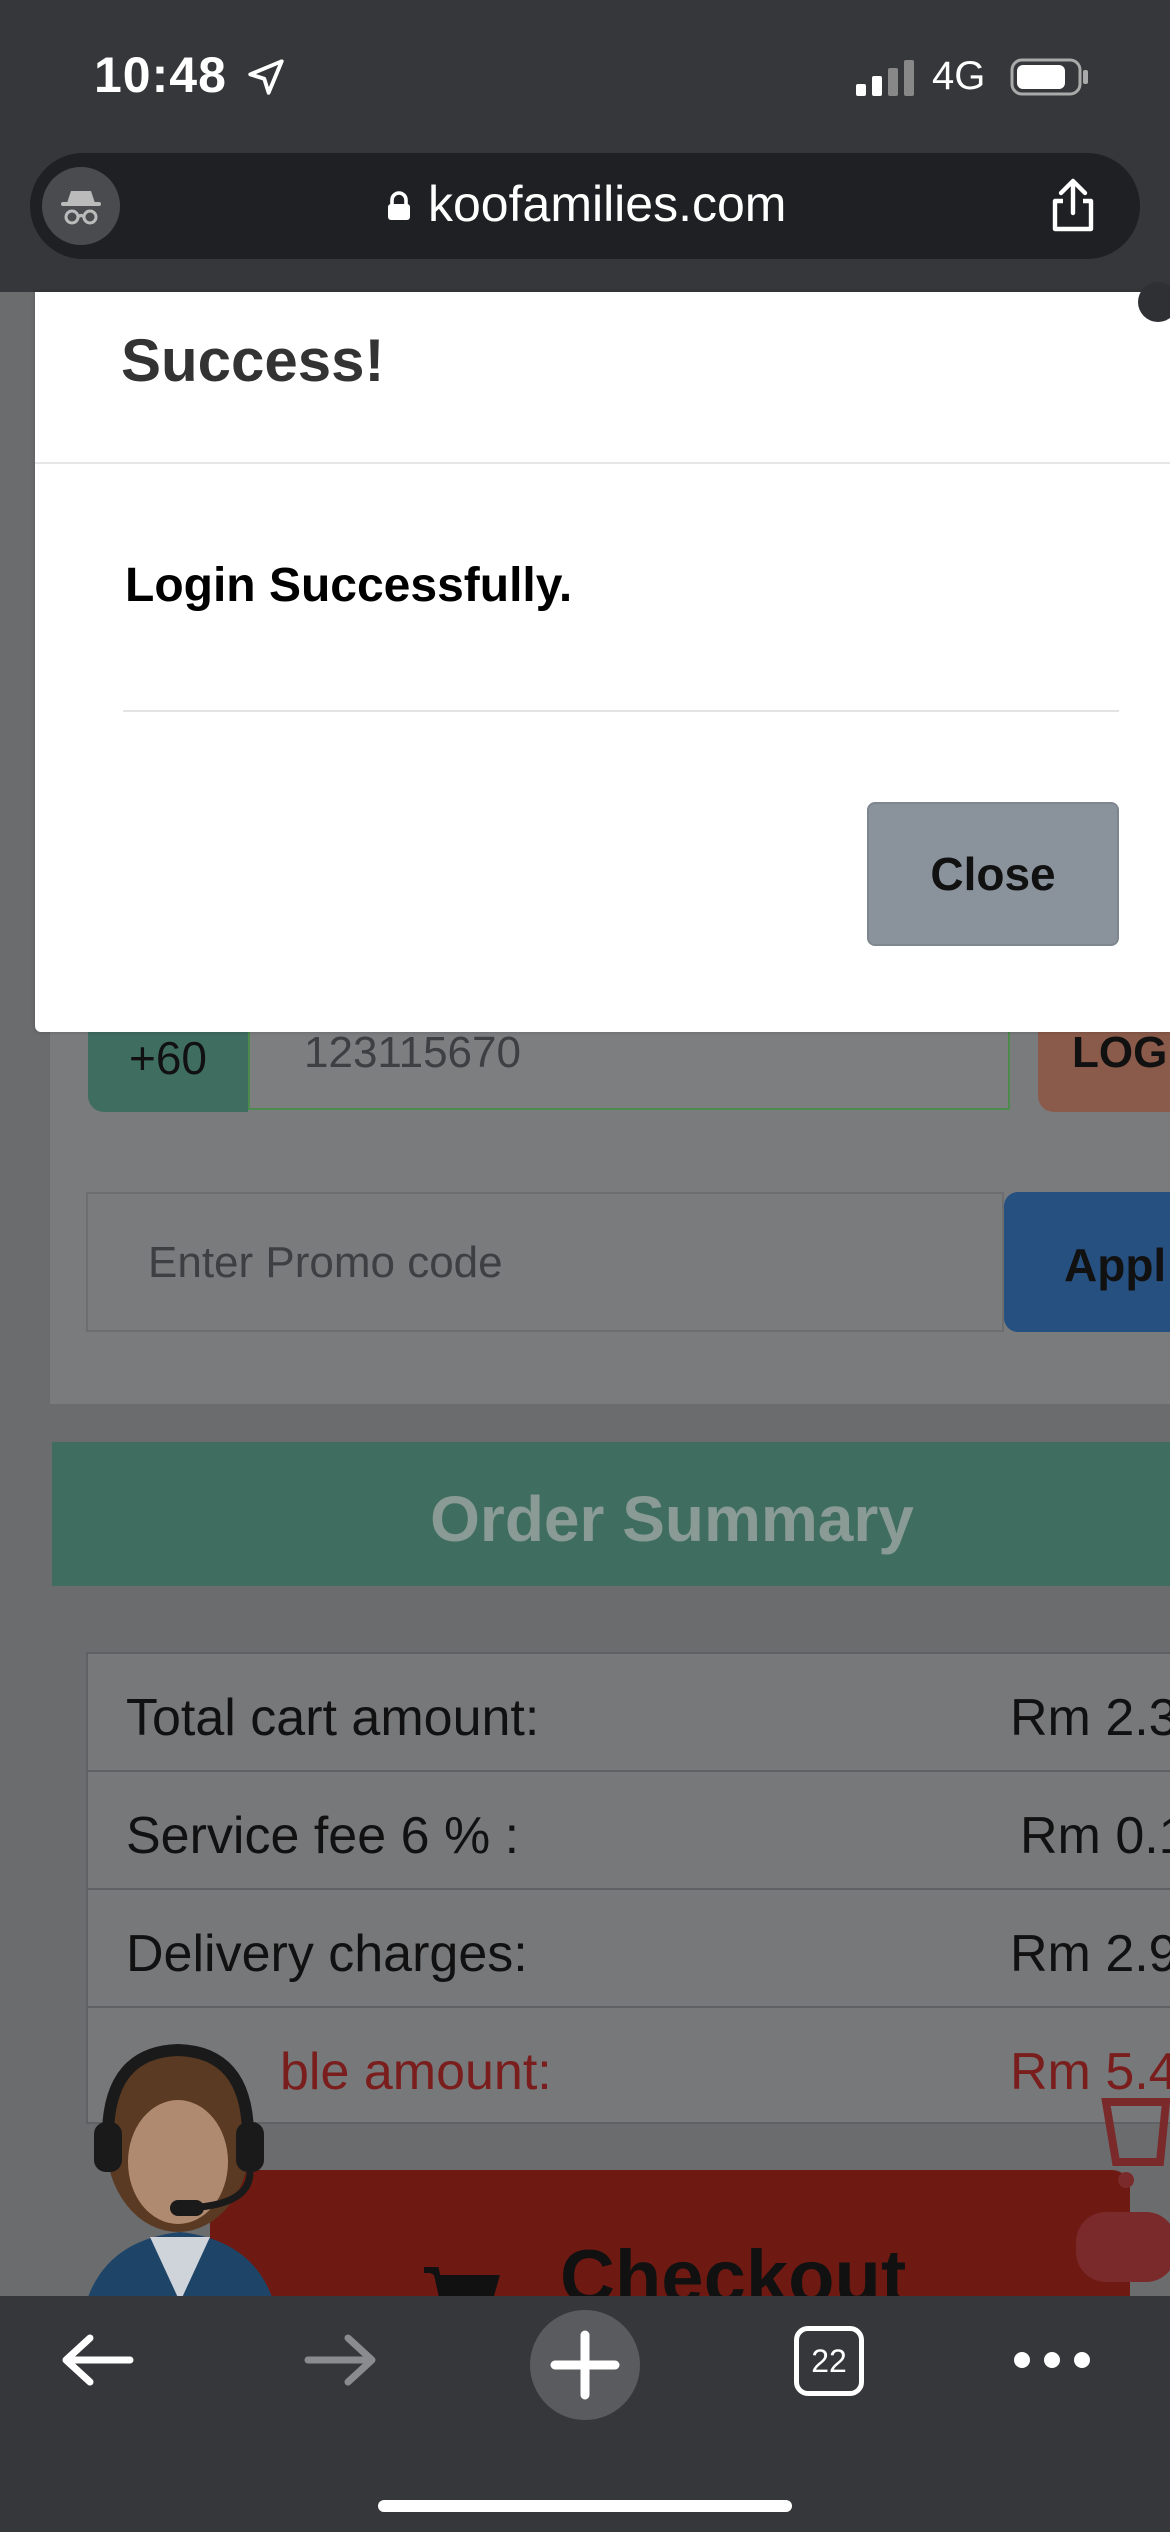 Image resolution: width=1170 pixels, height=2532 pixels. Describe the element at coordinates (885, 78) in the screenshot. I see `signal-icon` at that location.